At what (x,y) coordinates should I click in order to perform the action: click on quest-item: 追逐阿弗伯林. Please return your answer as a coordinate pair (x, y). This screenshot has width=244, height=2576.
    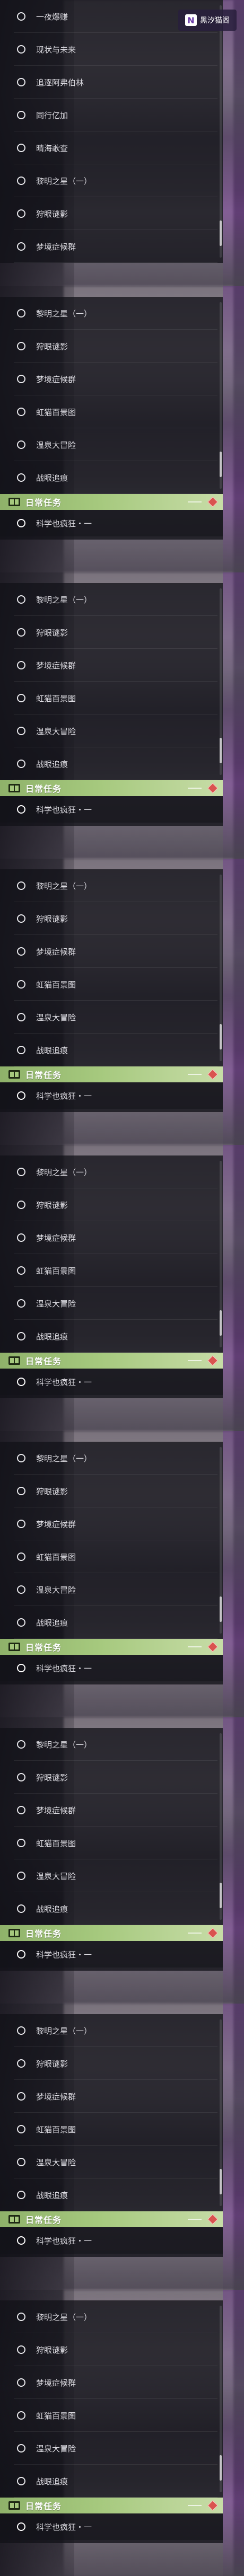
    Looking at the image, I should click on (112, 82).